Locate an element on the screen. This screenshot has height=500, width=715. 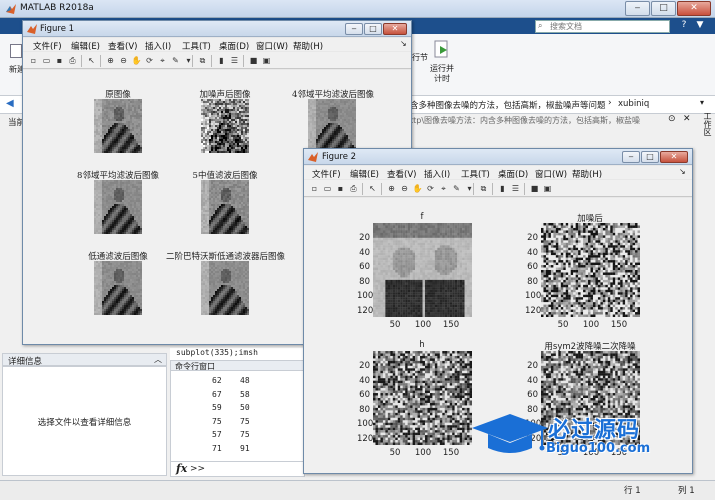
help-icon: ? is located at coordinates (684, 26).